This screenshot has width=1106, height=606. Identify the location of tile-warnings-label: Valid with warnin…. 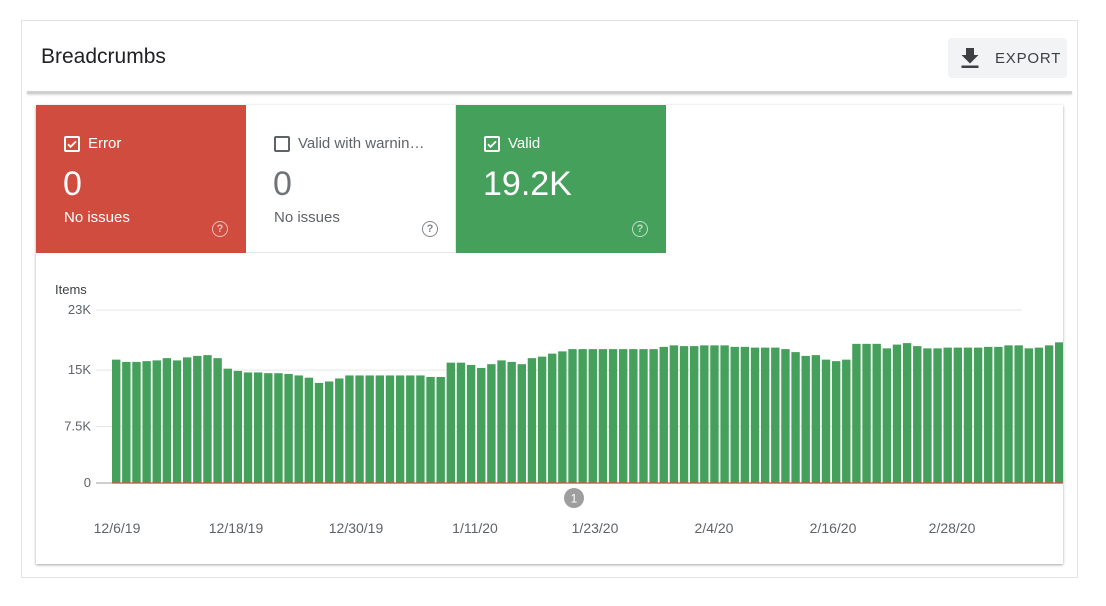
(361, 143).